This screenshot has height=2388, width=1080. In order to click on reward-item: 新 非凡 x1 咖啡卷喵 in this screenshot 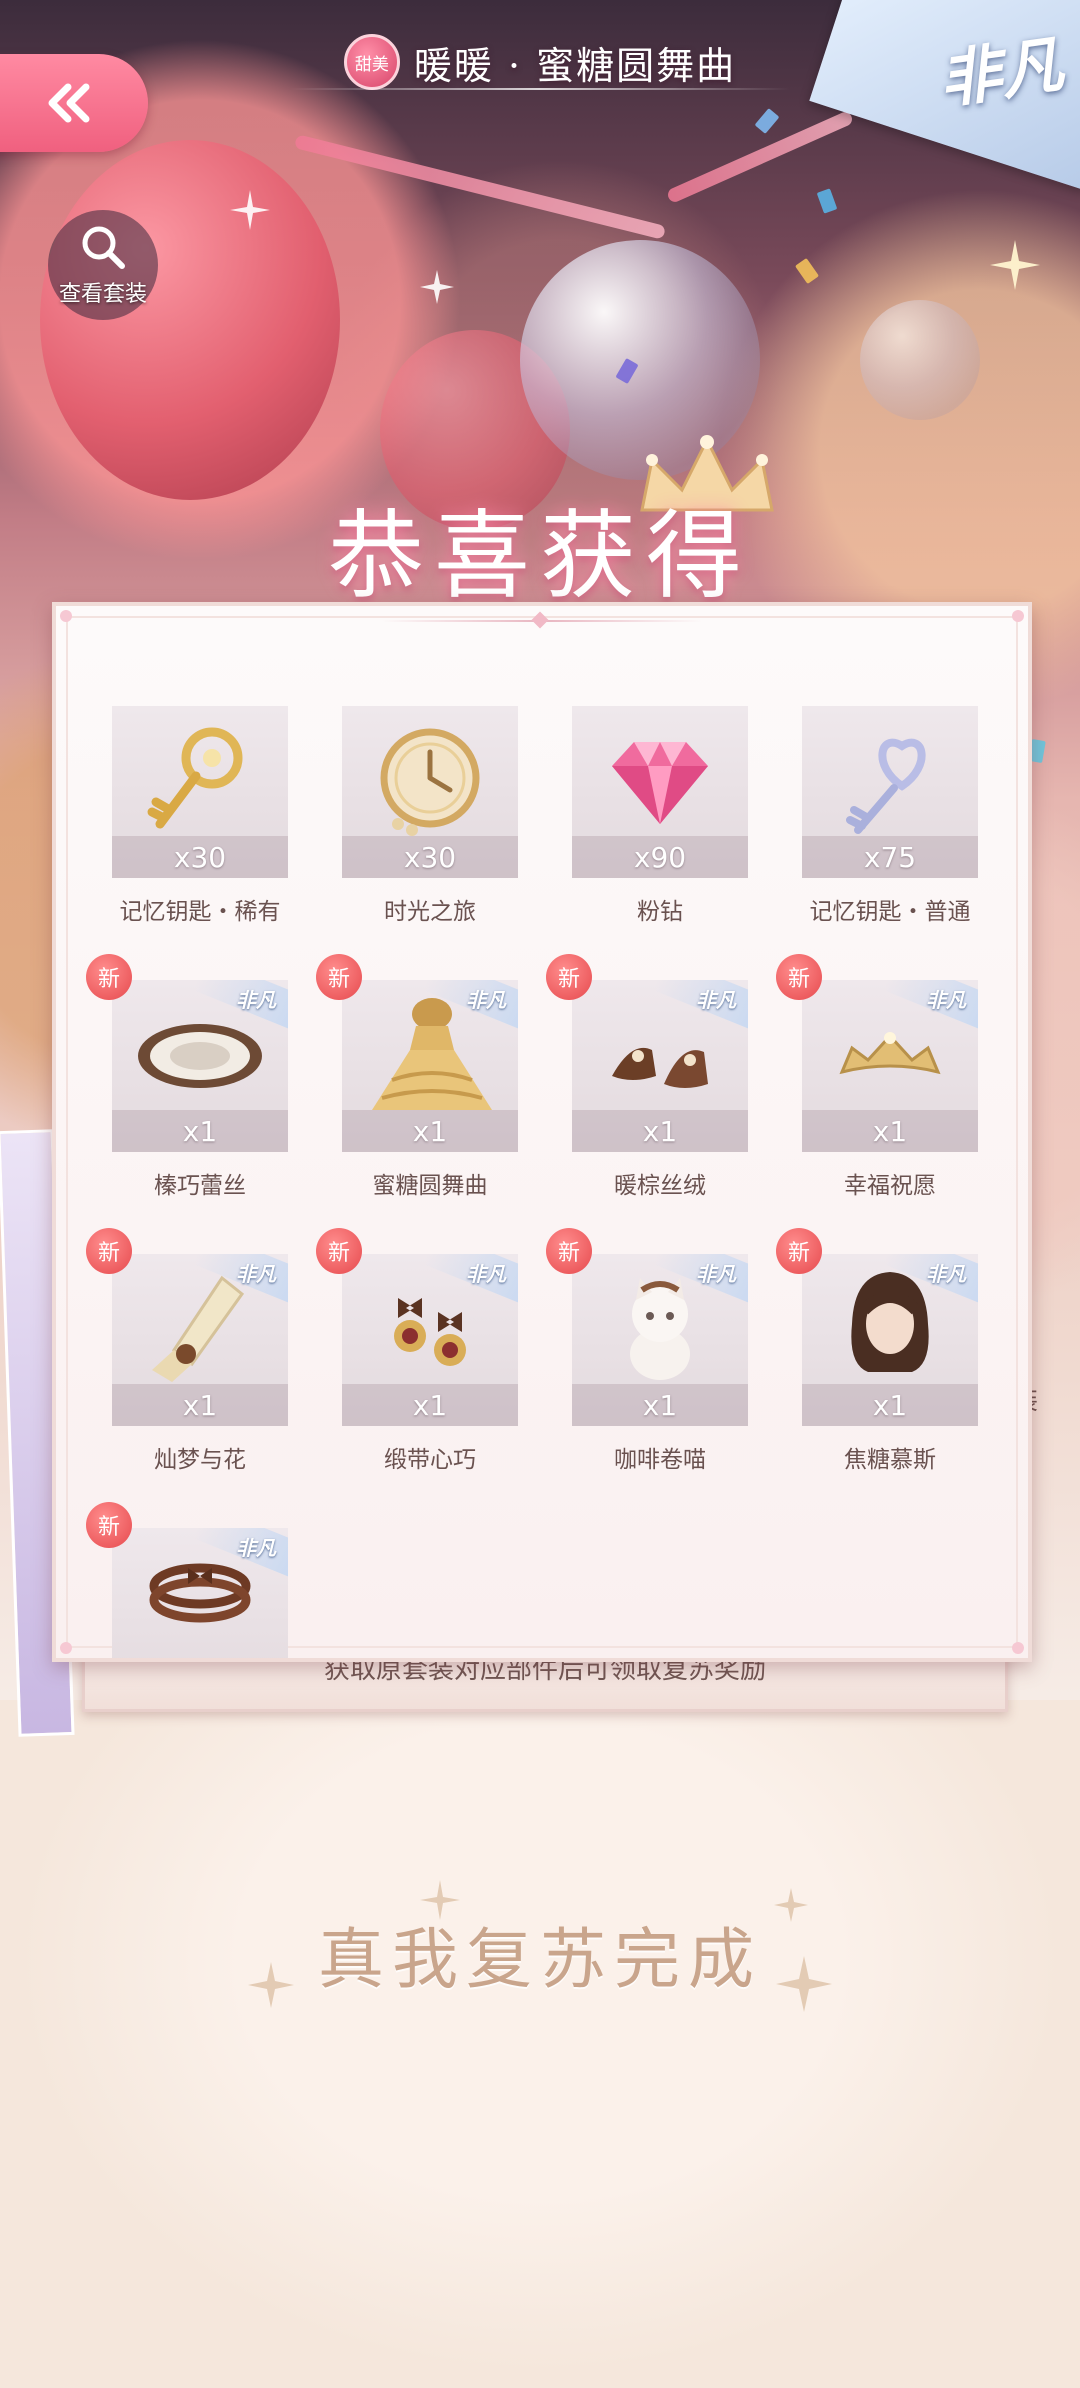, I will do `click(647, 1351)`.